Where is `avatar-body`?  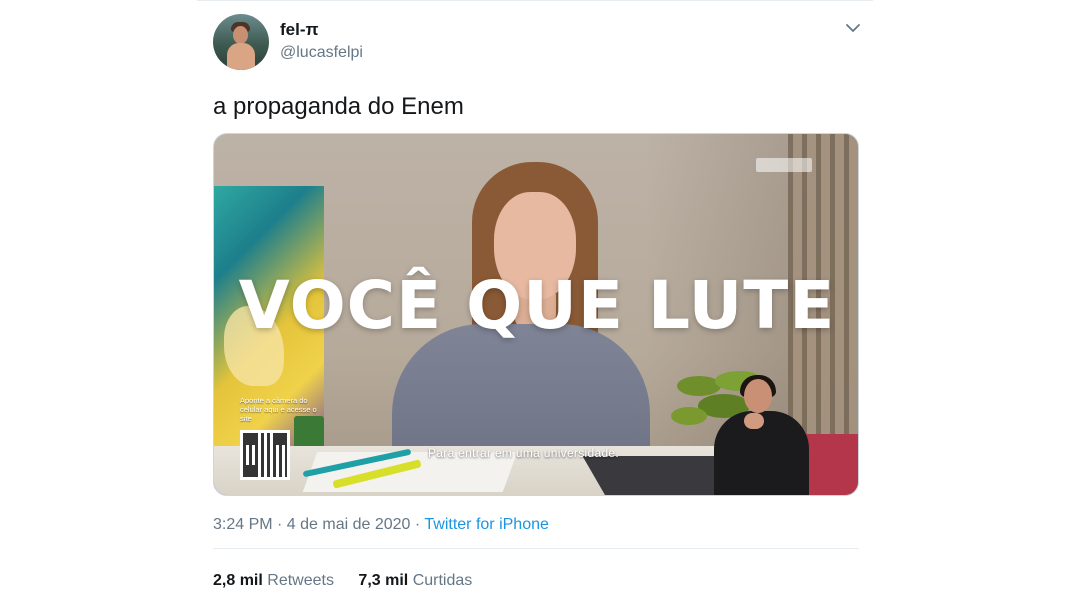
avatar-body is located at coordinates (241, 56).